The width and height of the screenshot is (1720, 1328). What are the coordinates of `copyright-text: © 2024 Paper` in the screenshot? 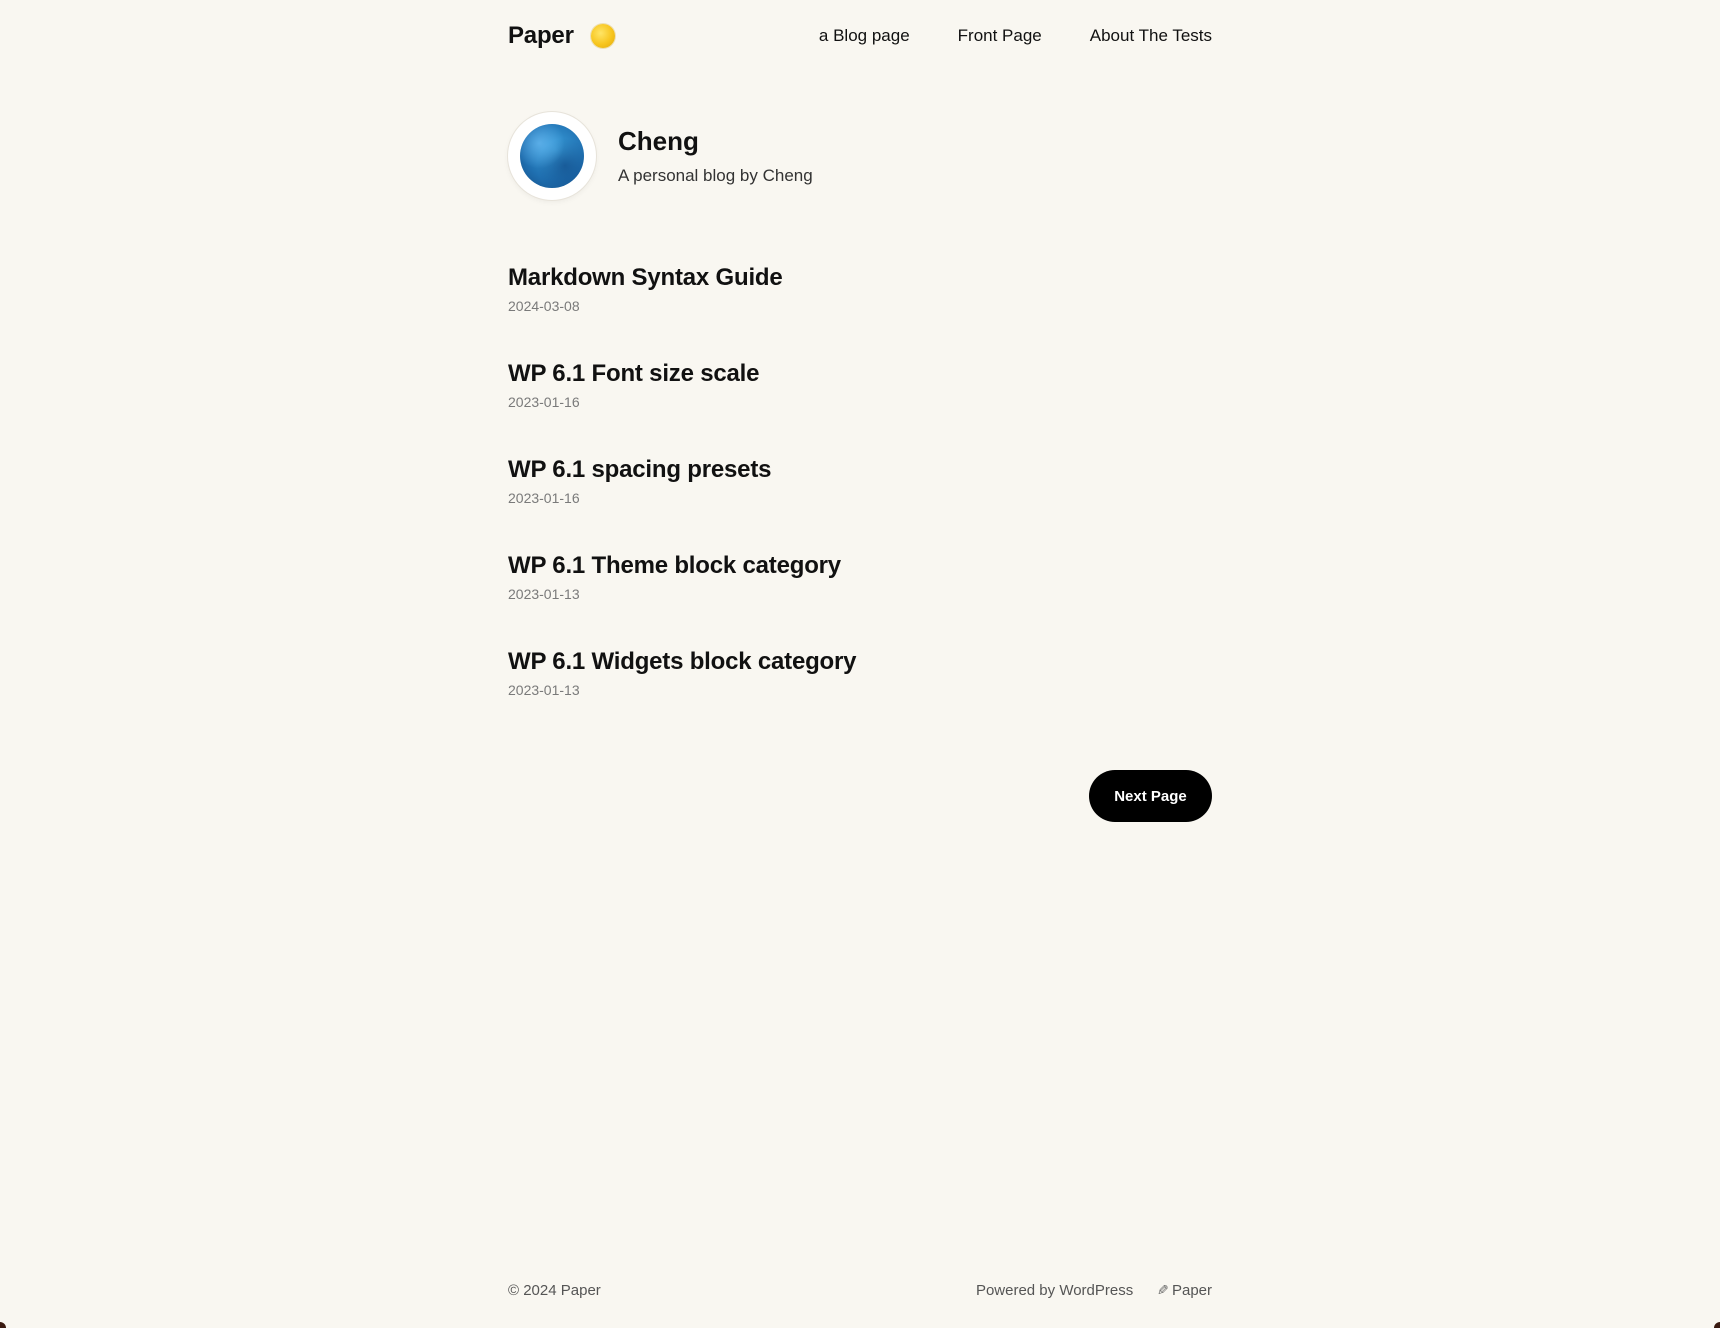 It's located at (554, 1290).